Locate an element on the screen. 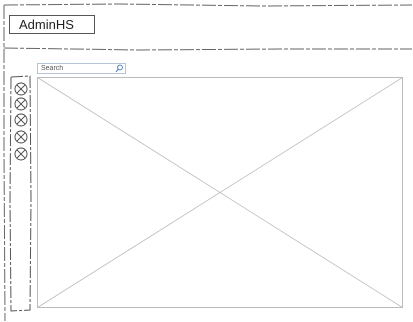 The height and width of the screenshot is (322, 413). search-bar is located at coordinates (81, 68).